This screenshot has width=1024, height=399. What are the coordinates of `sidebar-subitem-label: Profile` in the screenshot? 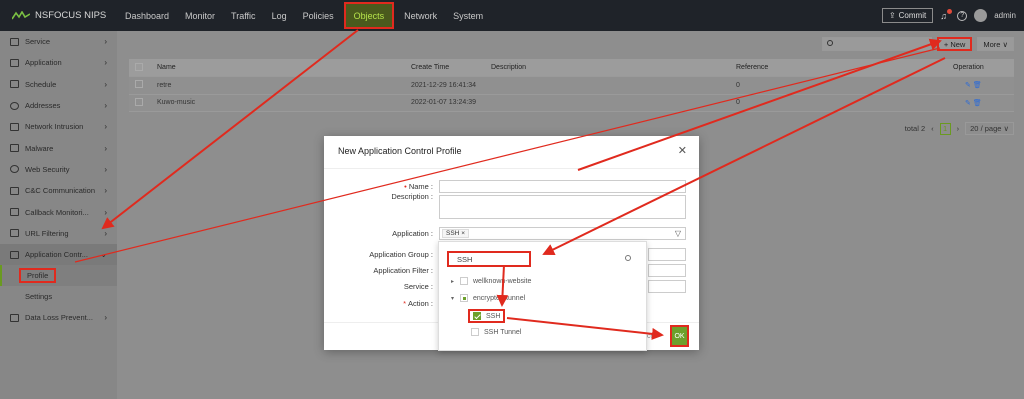 It's located at (38, 276).